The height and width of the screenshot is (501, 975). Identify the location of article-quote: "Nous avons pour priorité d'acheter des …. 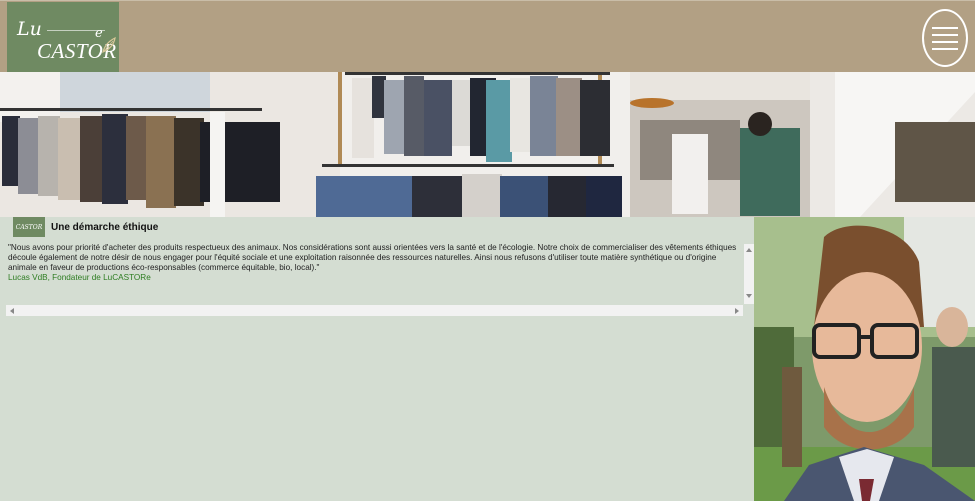
(372, 257).